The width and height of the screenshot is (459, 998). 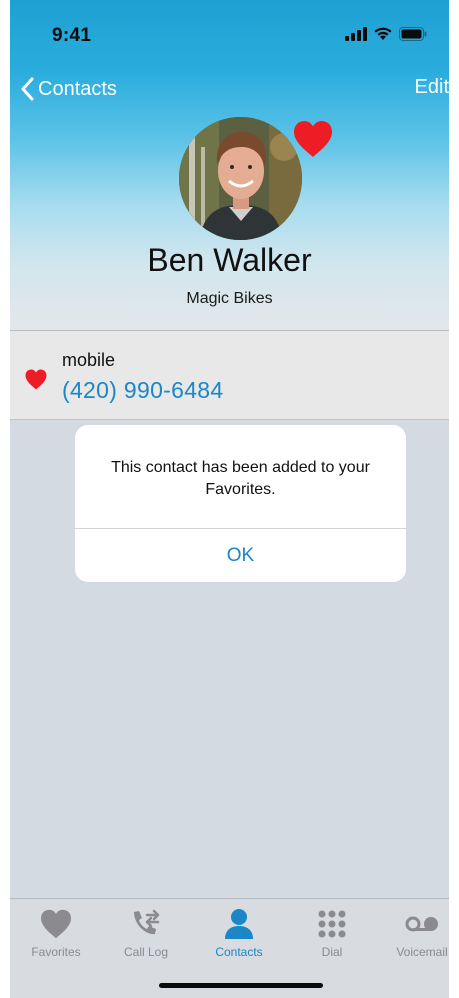 I want to click on signal-icon, so click(x=356, y=33).